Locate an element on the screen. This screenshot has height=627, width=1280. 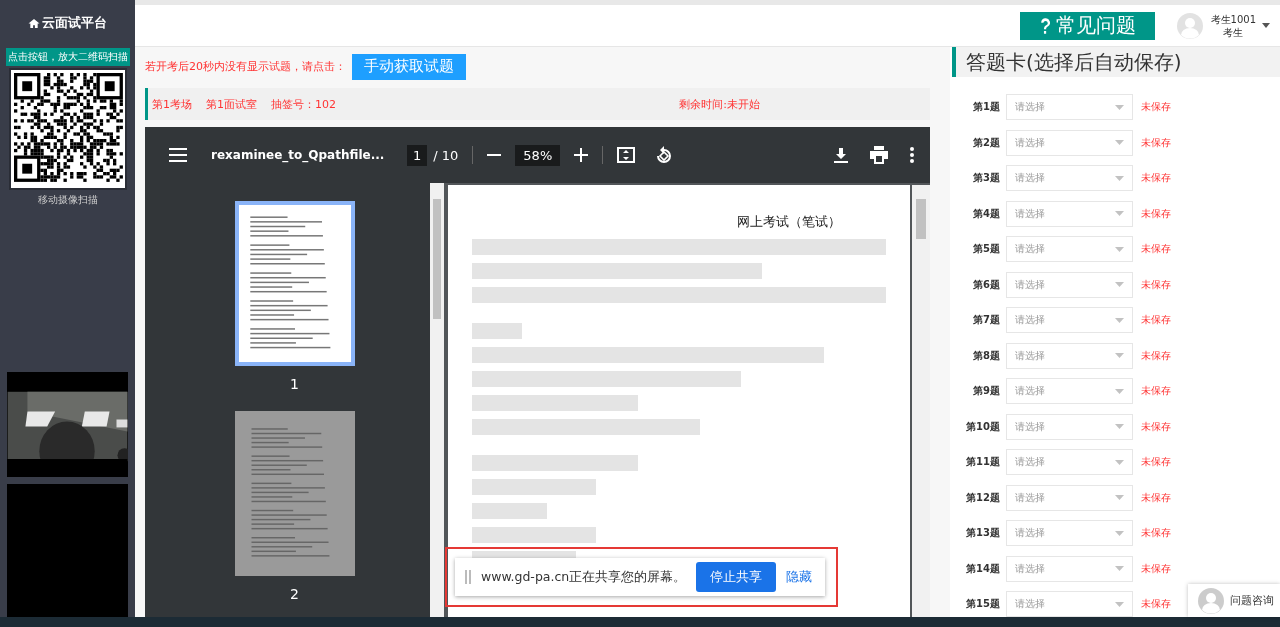
sidebar-title: 云面试平台 is located at coordinates (74, 23).